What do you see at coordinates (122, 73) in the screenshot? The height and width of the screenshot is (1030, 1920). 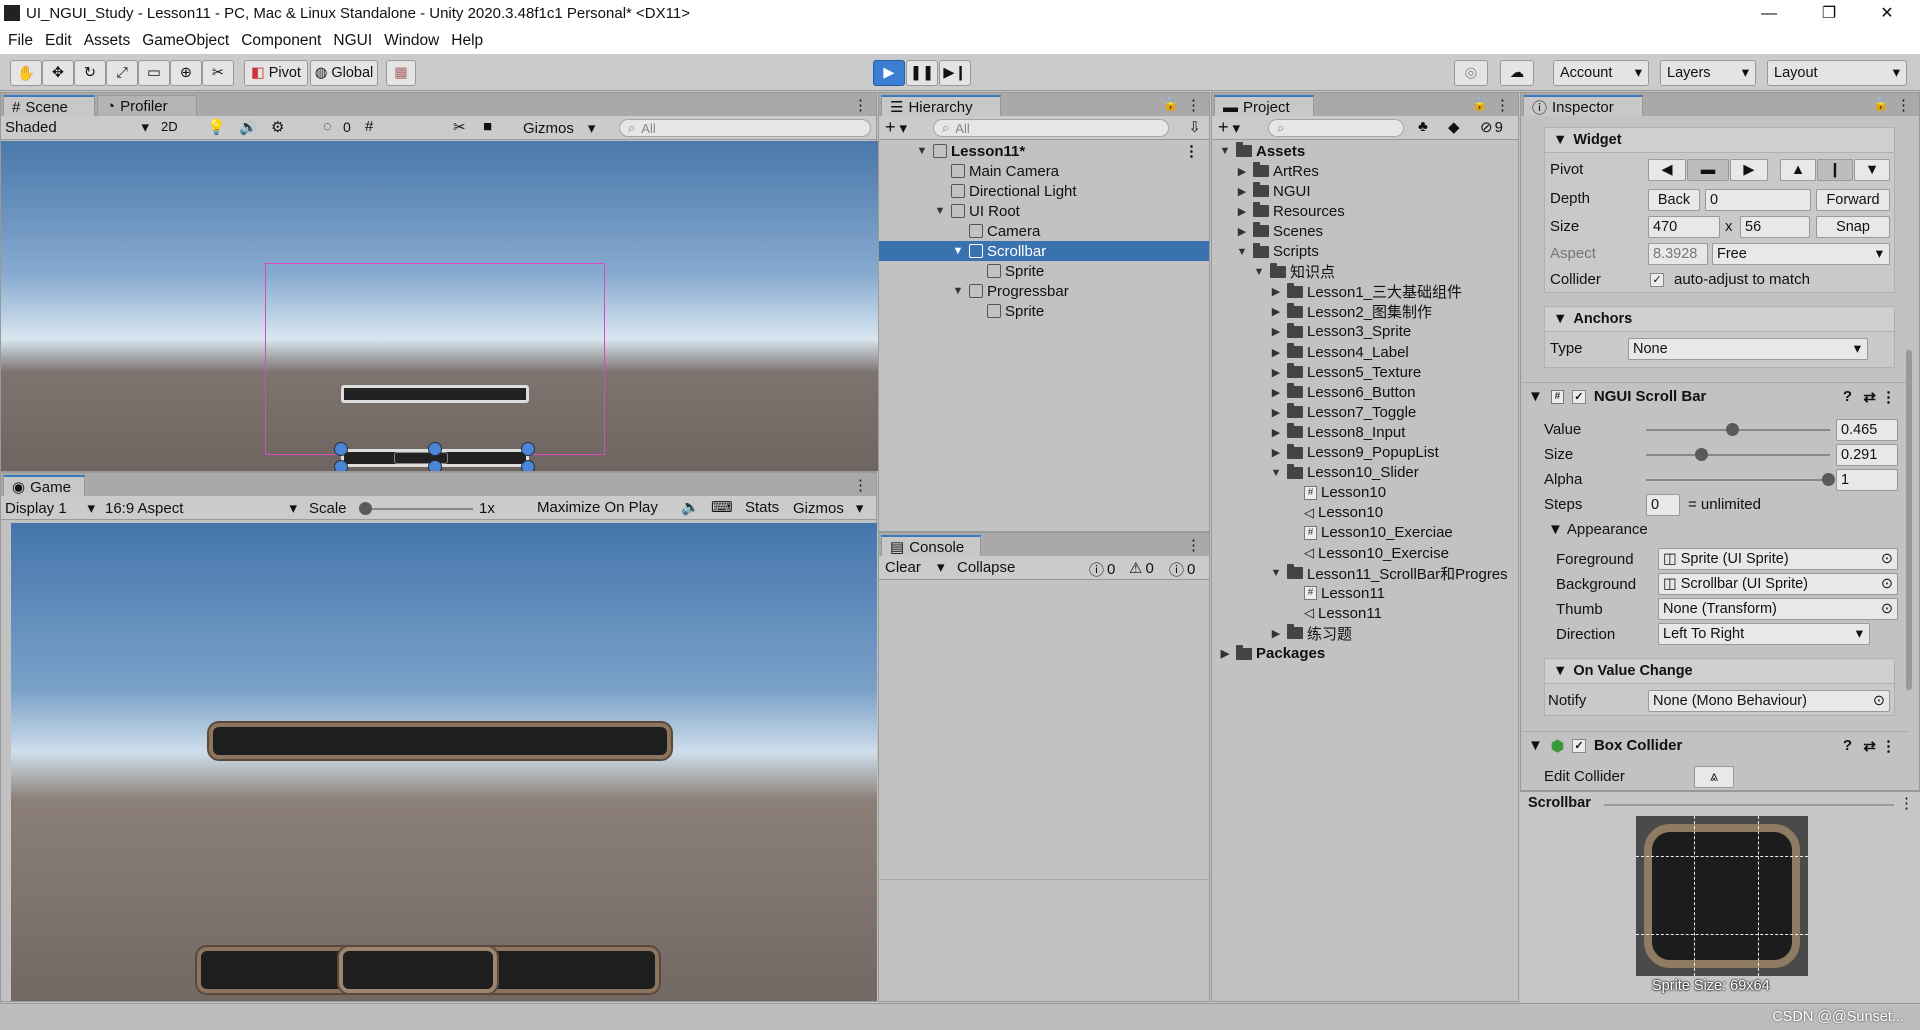 I see `scale-tool-icon: ⤢` at bounding box center [122, 73].